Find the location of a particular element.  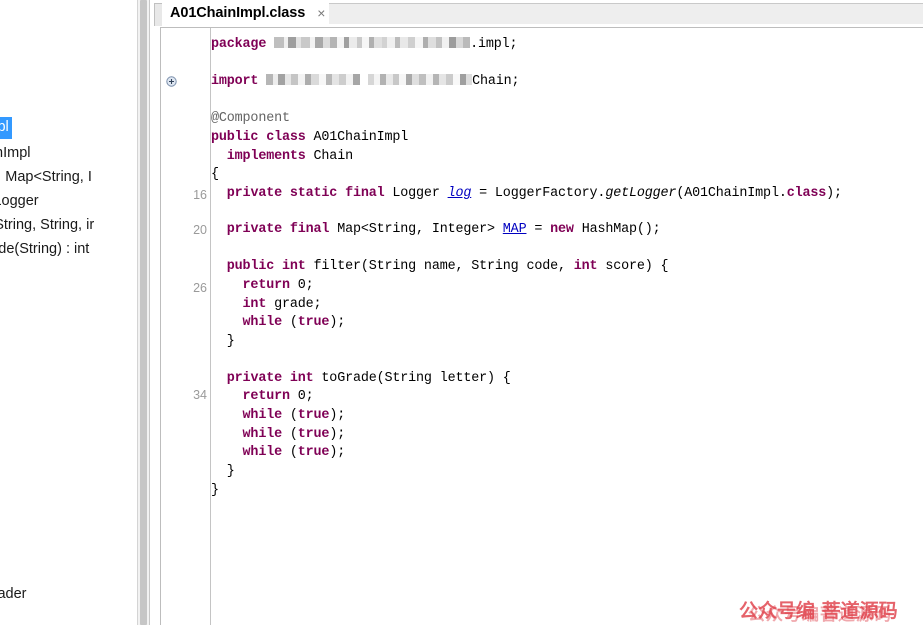

code-token: package is located at coordinates (243, 44).